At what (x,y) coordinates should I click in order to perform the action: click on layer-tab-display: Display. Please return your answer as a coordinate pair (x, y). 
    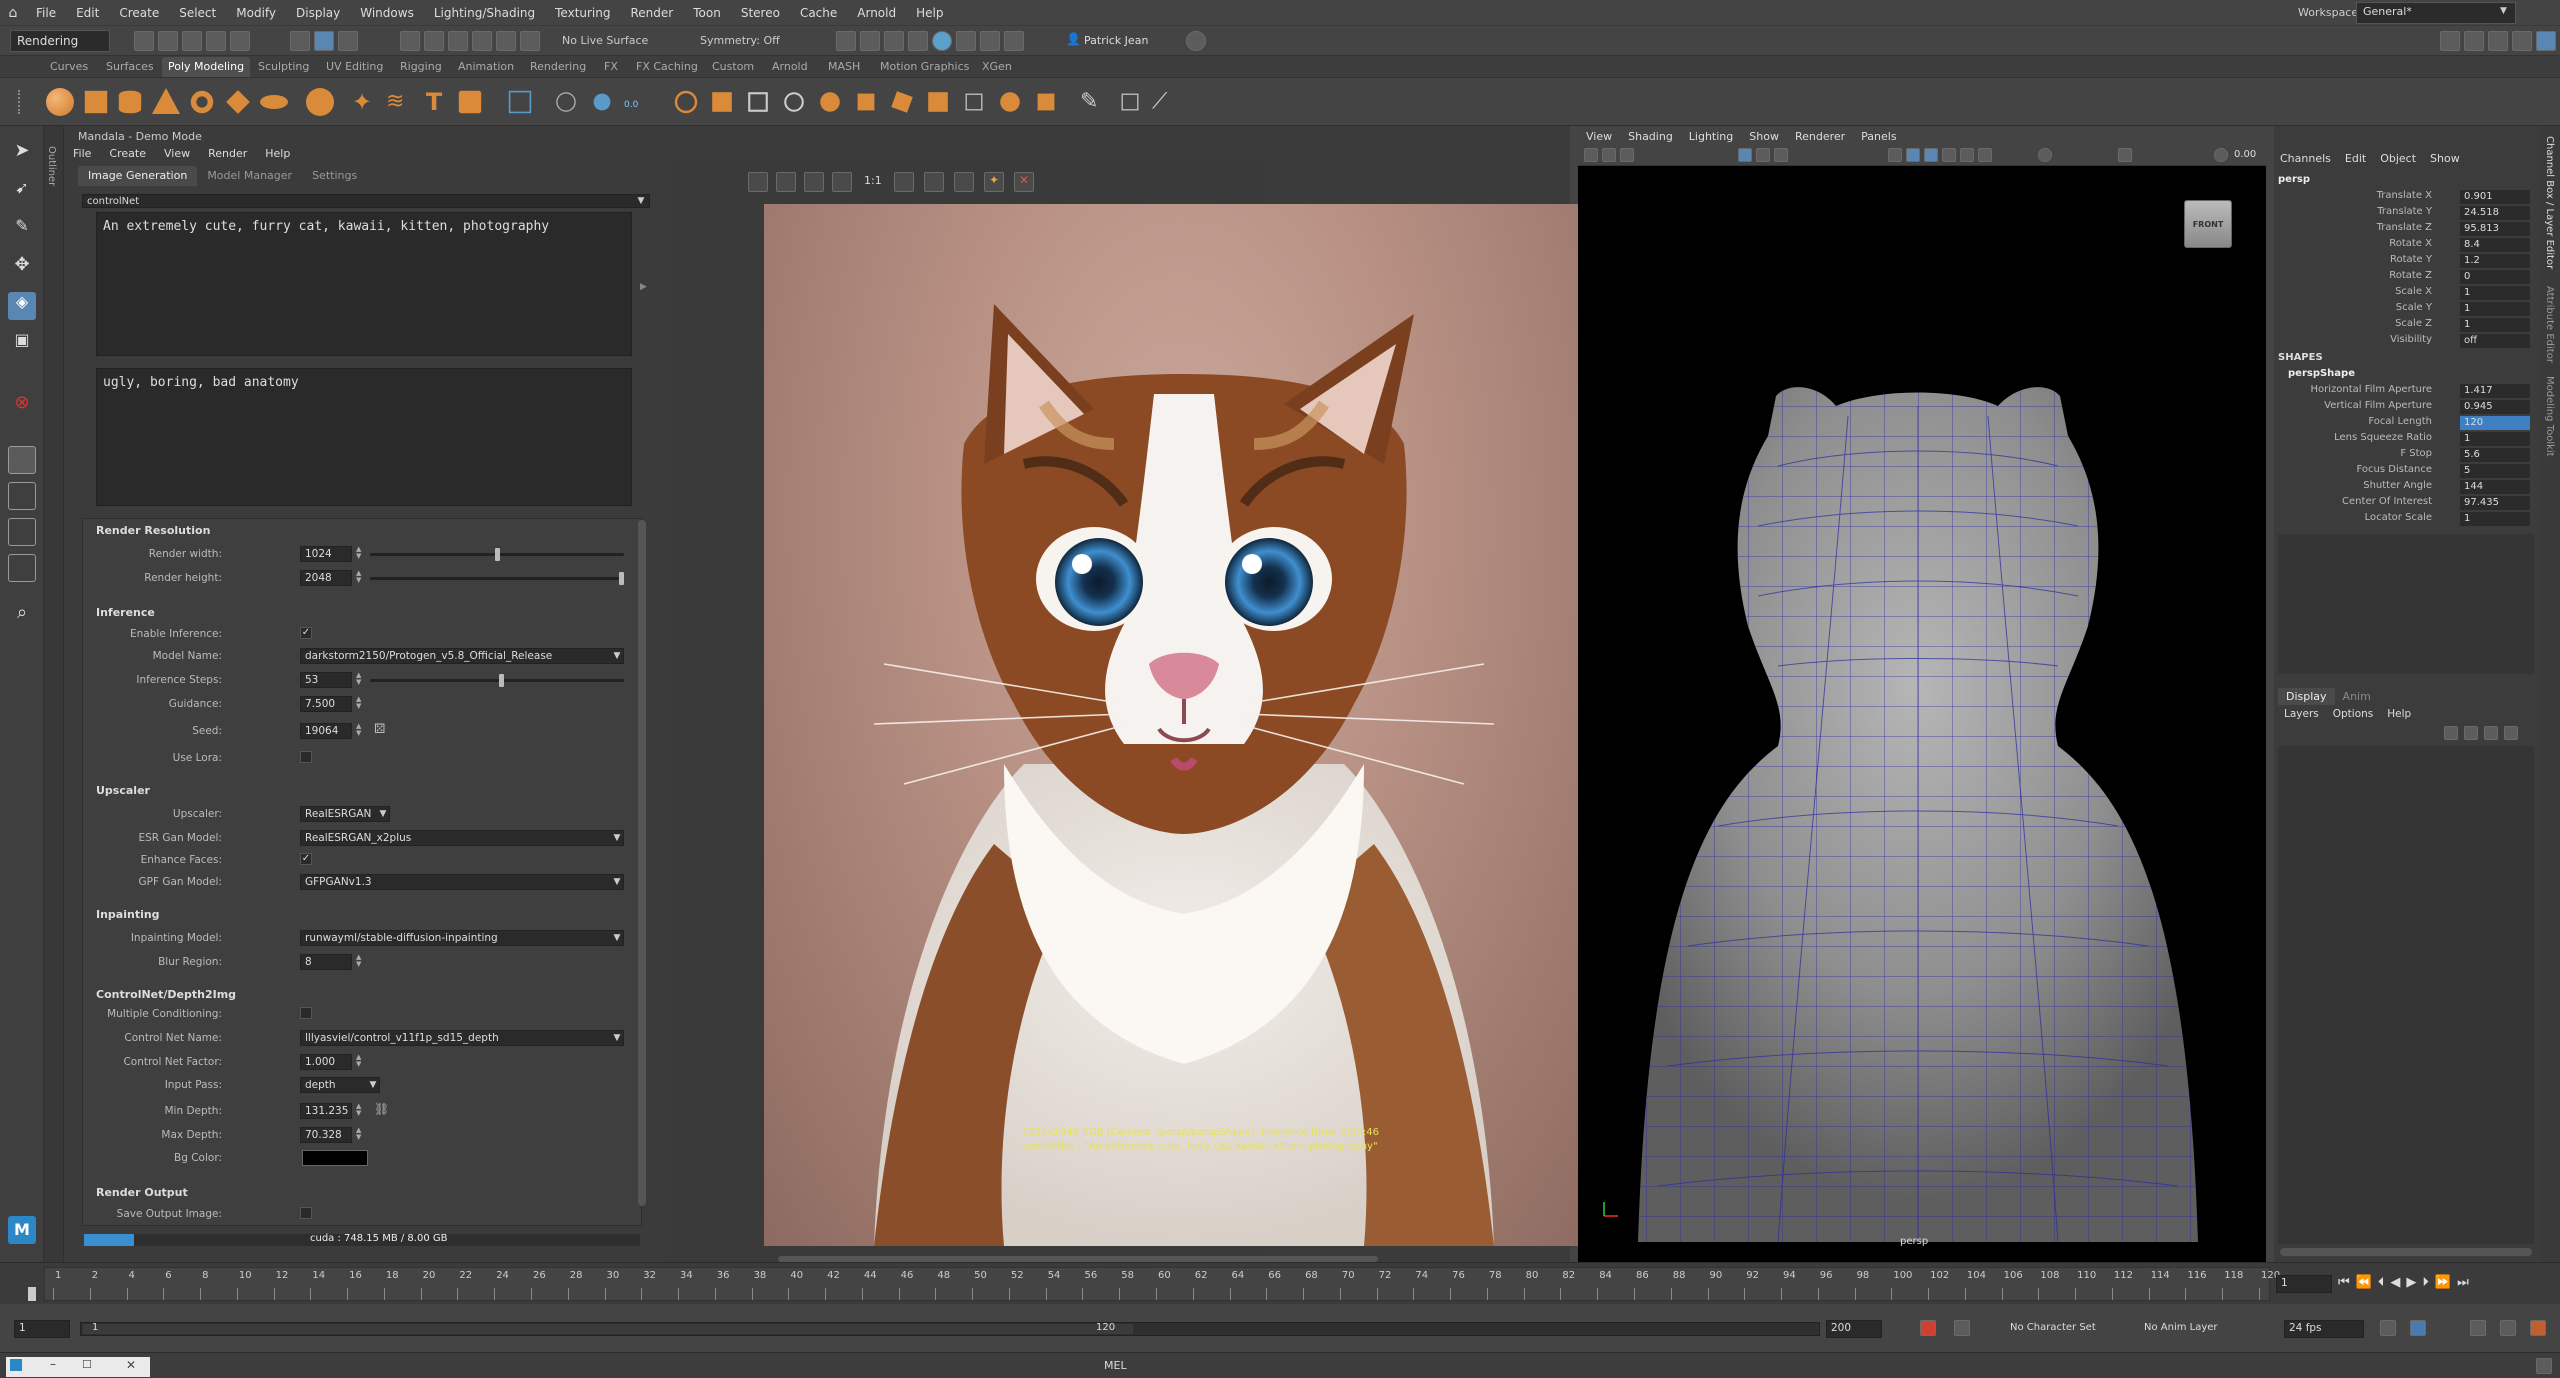
    Looking at the image, I should click on (2306, 696).